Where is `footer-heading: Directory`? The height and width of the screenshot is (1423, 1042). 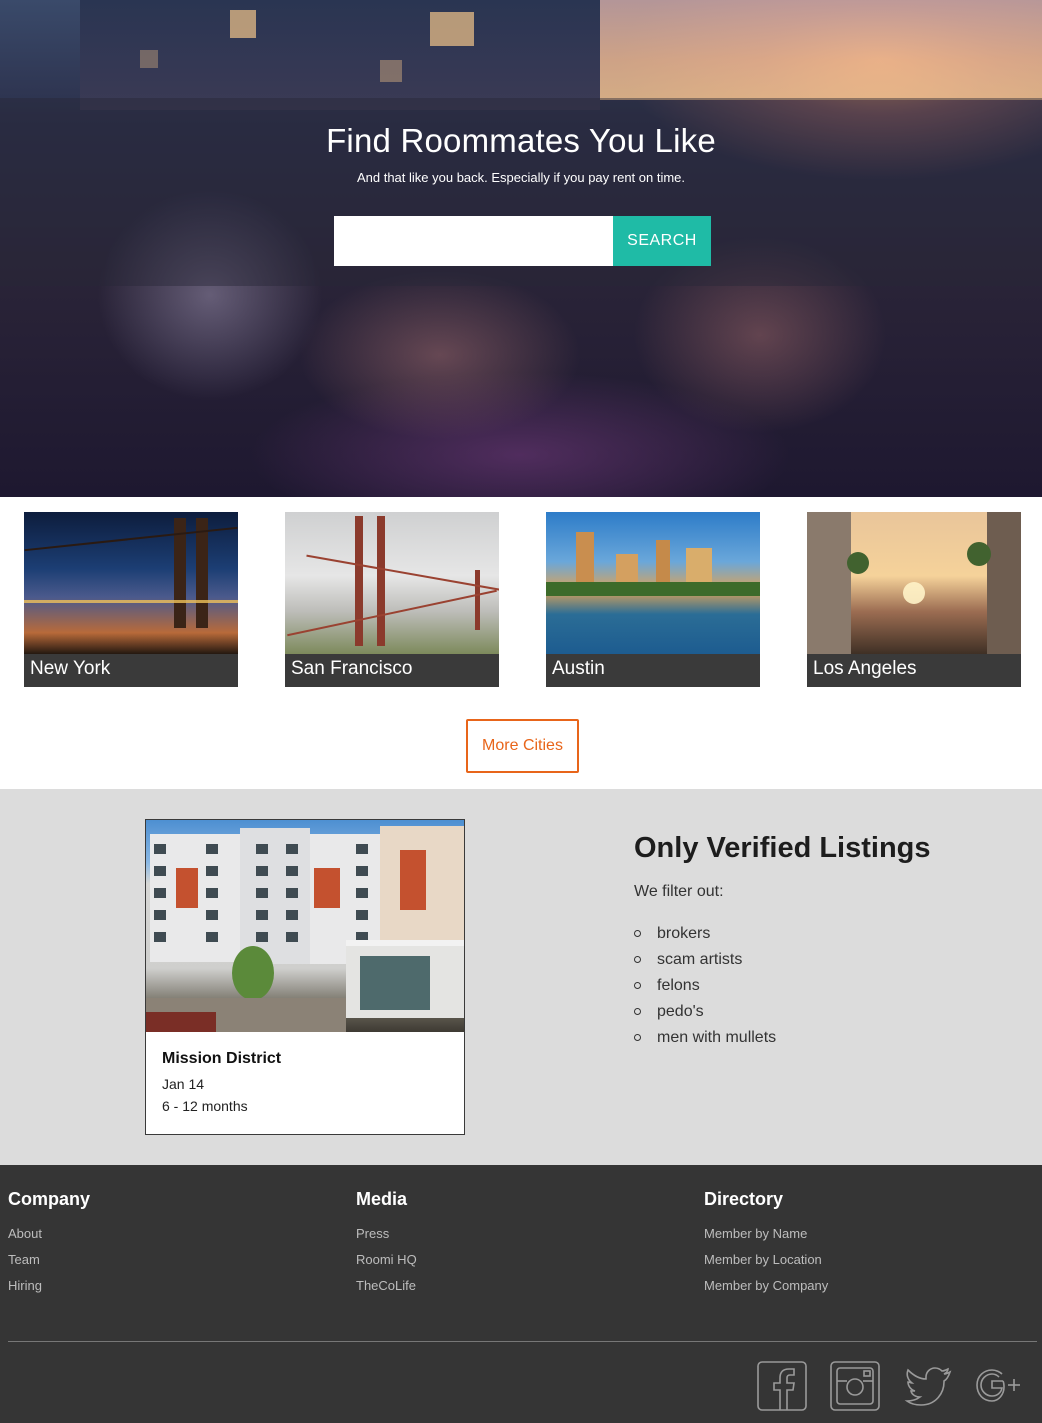
footer-heading: Directory is located at coordinates (744, 1199).